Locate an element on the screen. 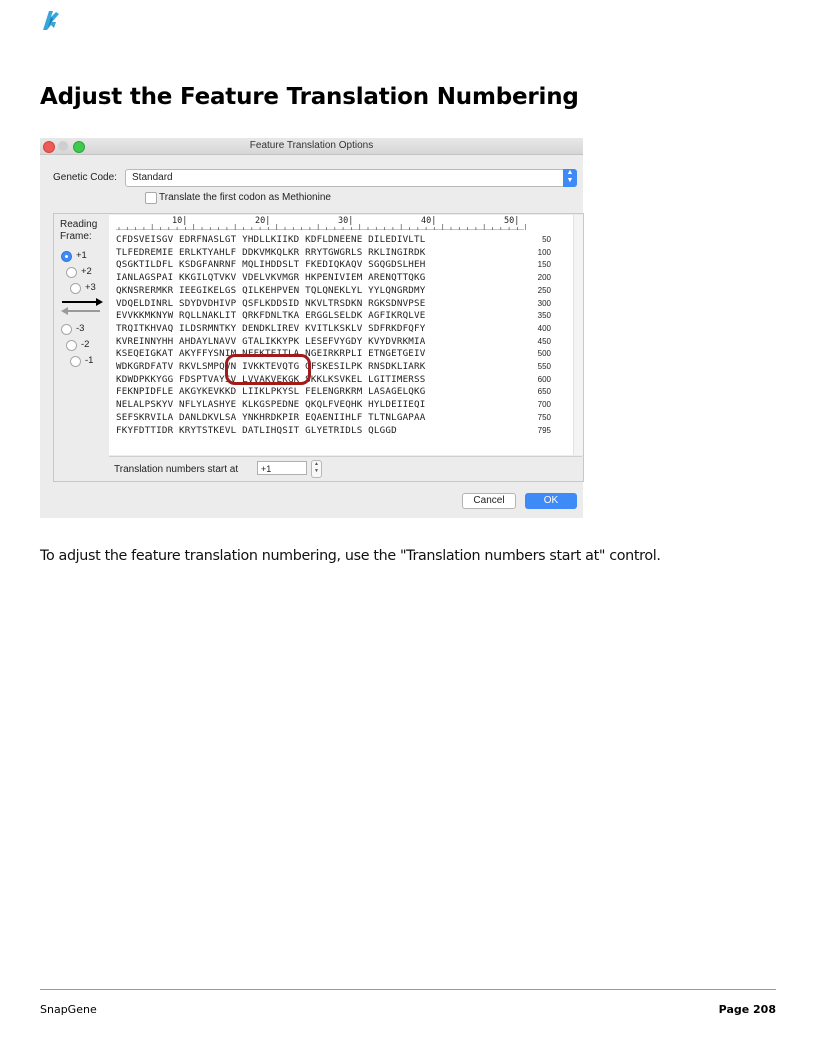 The image size is (816, 1056). start-at-label: Translation numbers start at is located at coordinates (176, 469).